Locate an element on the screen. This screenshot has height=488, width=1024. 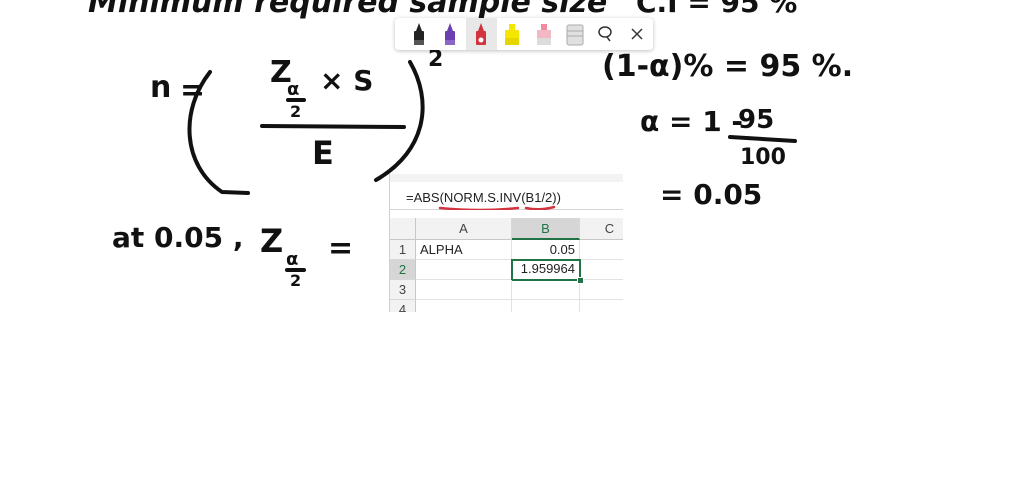
at-value-text: at 0.05 , is located at coordinates (178, 237).